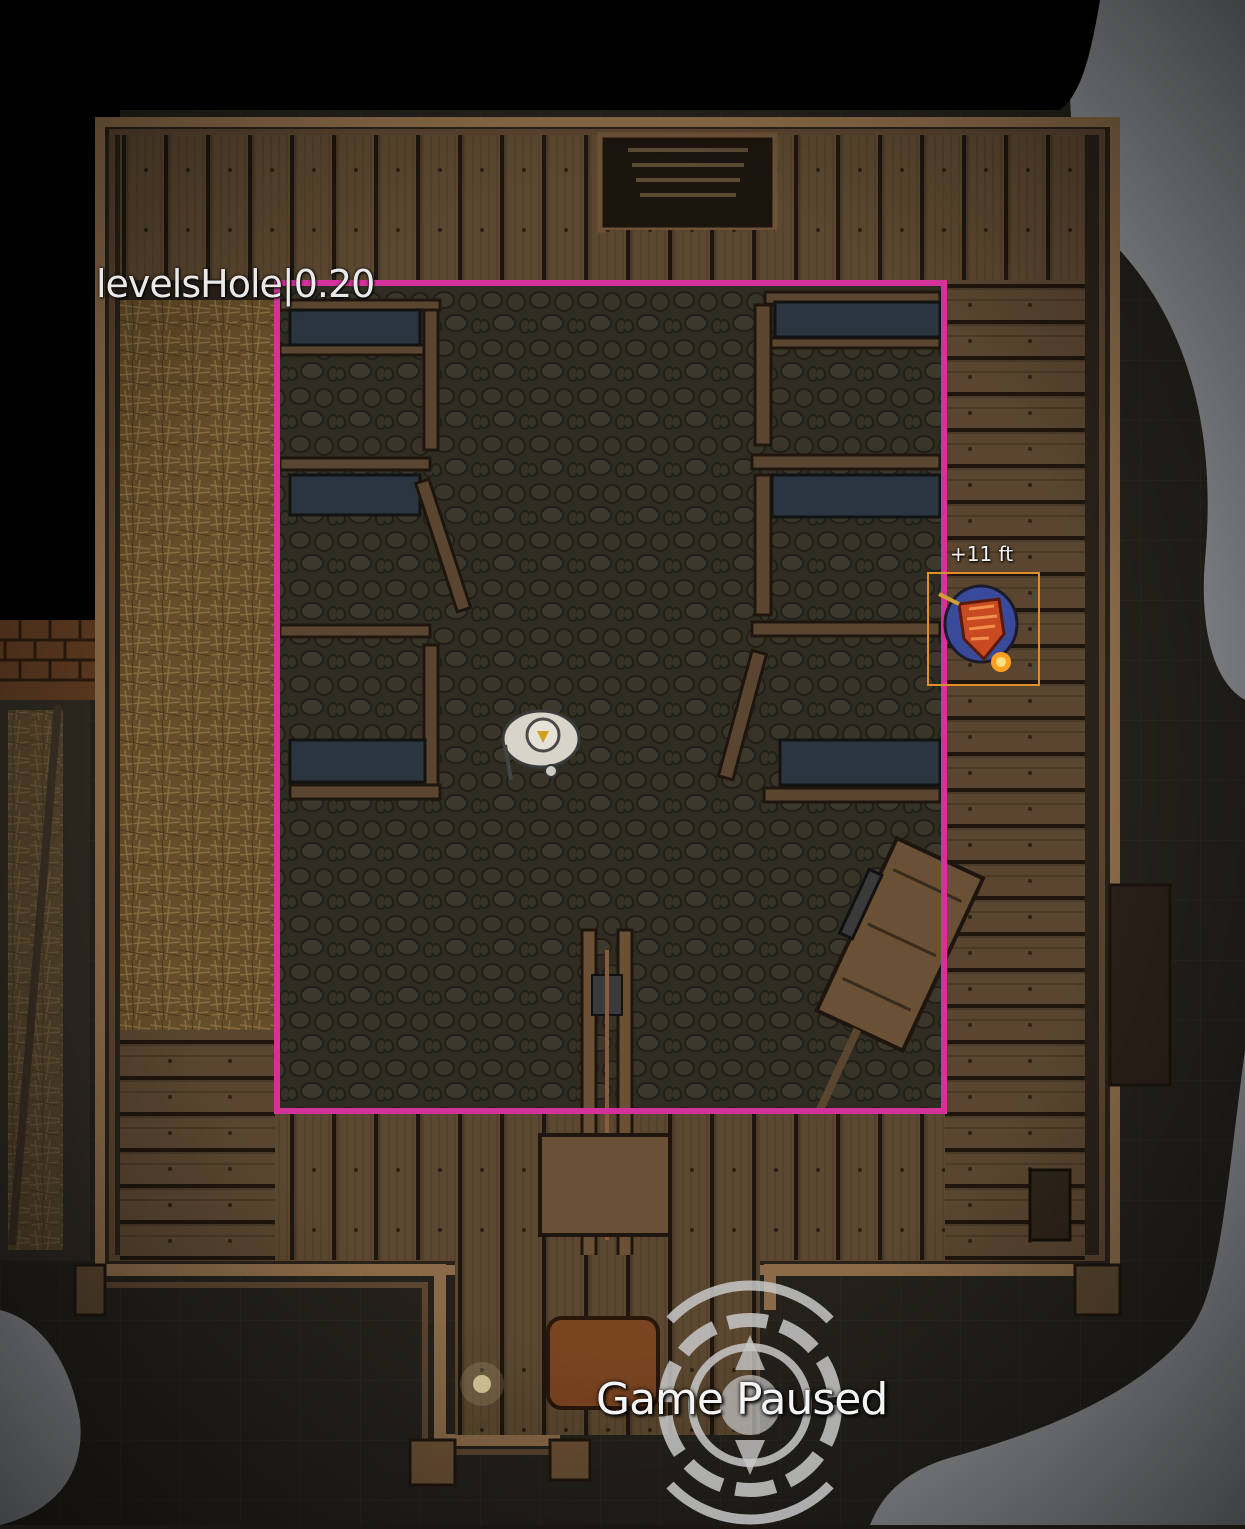 The height and width of the screenshot is (1529, 1245). Describe the element at coordinates (235, 284) in the screenshot. I see `region-label: levelsHole|0.20` at that location.